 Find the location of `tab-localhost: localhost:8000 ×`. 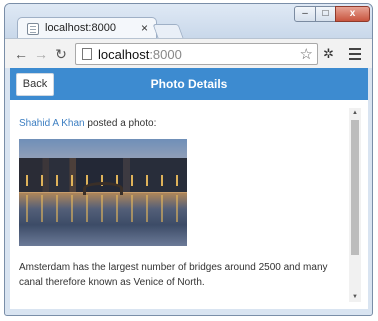

tab-localhost: localhost:8000 × is located at coordinates (87, 28).